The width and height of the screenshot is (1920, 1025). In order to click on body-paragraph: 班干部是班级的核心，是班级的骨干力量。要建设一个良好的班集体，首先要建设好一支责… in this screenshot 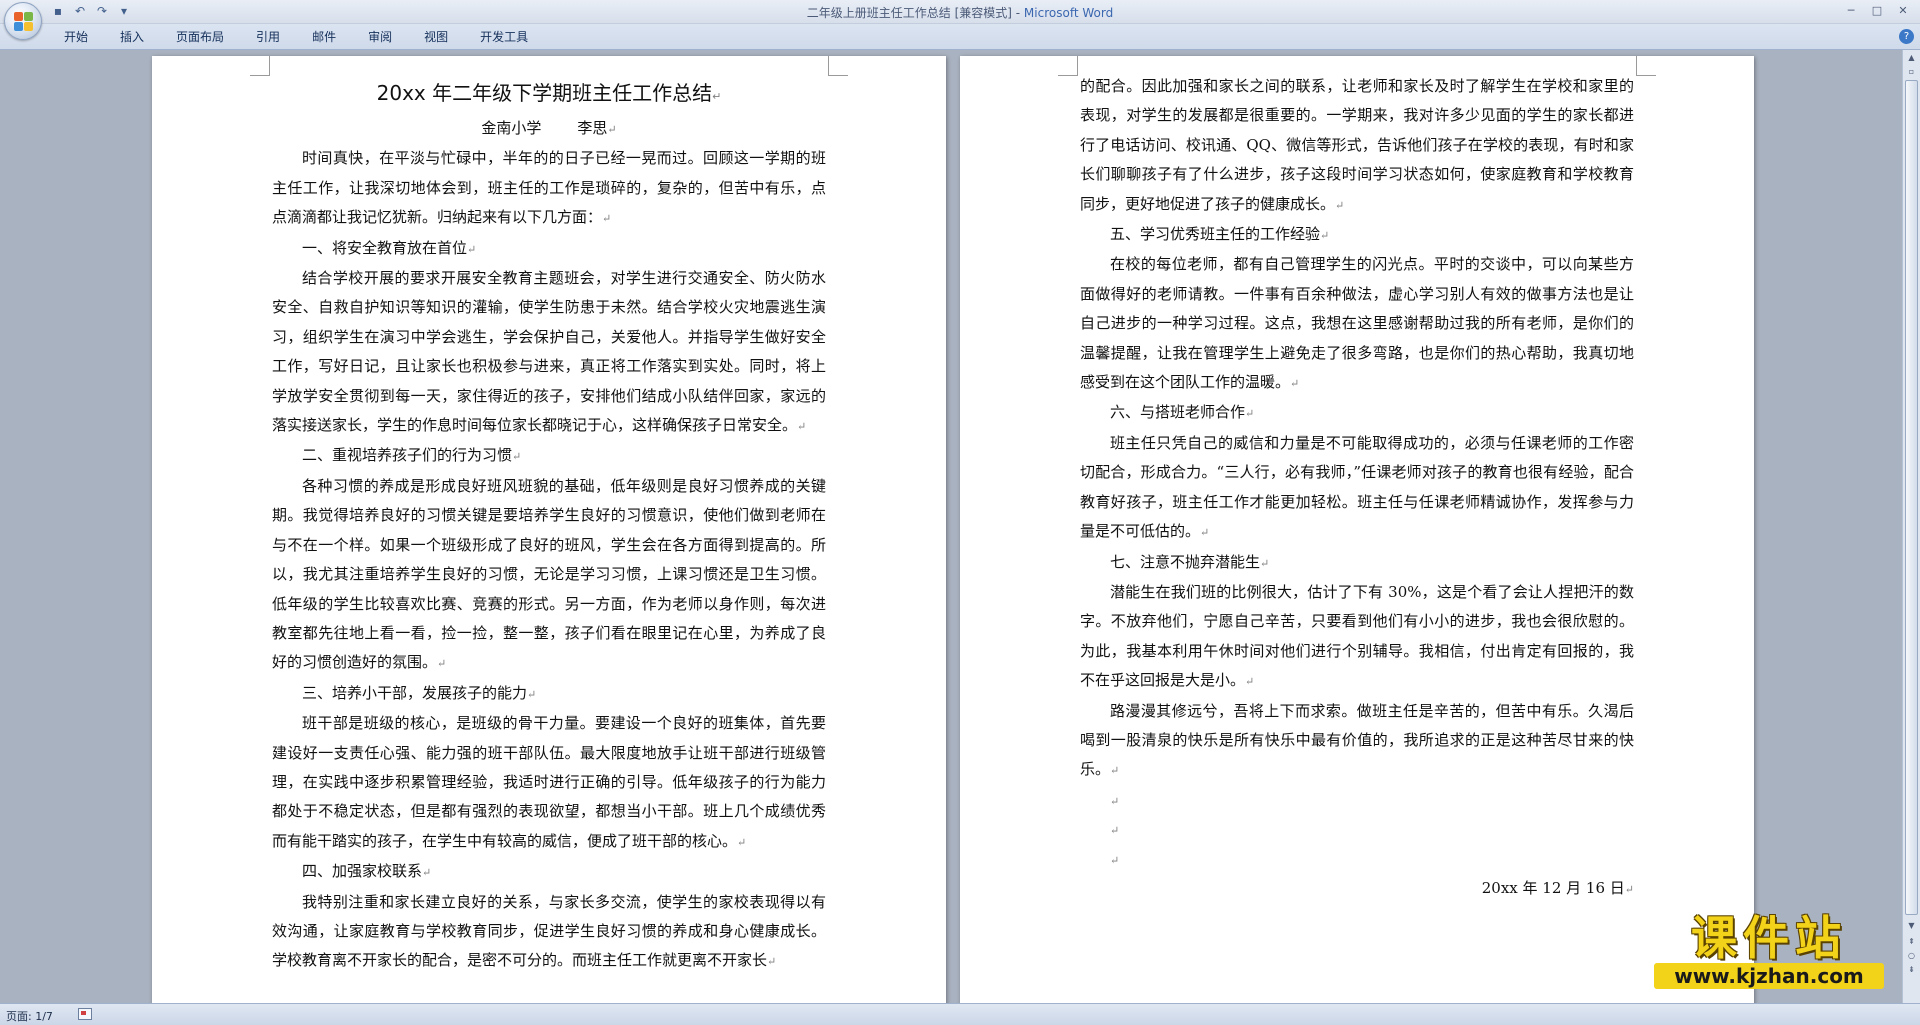, I will do `click(549, 782)`.